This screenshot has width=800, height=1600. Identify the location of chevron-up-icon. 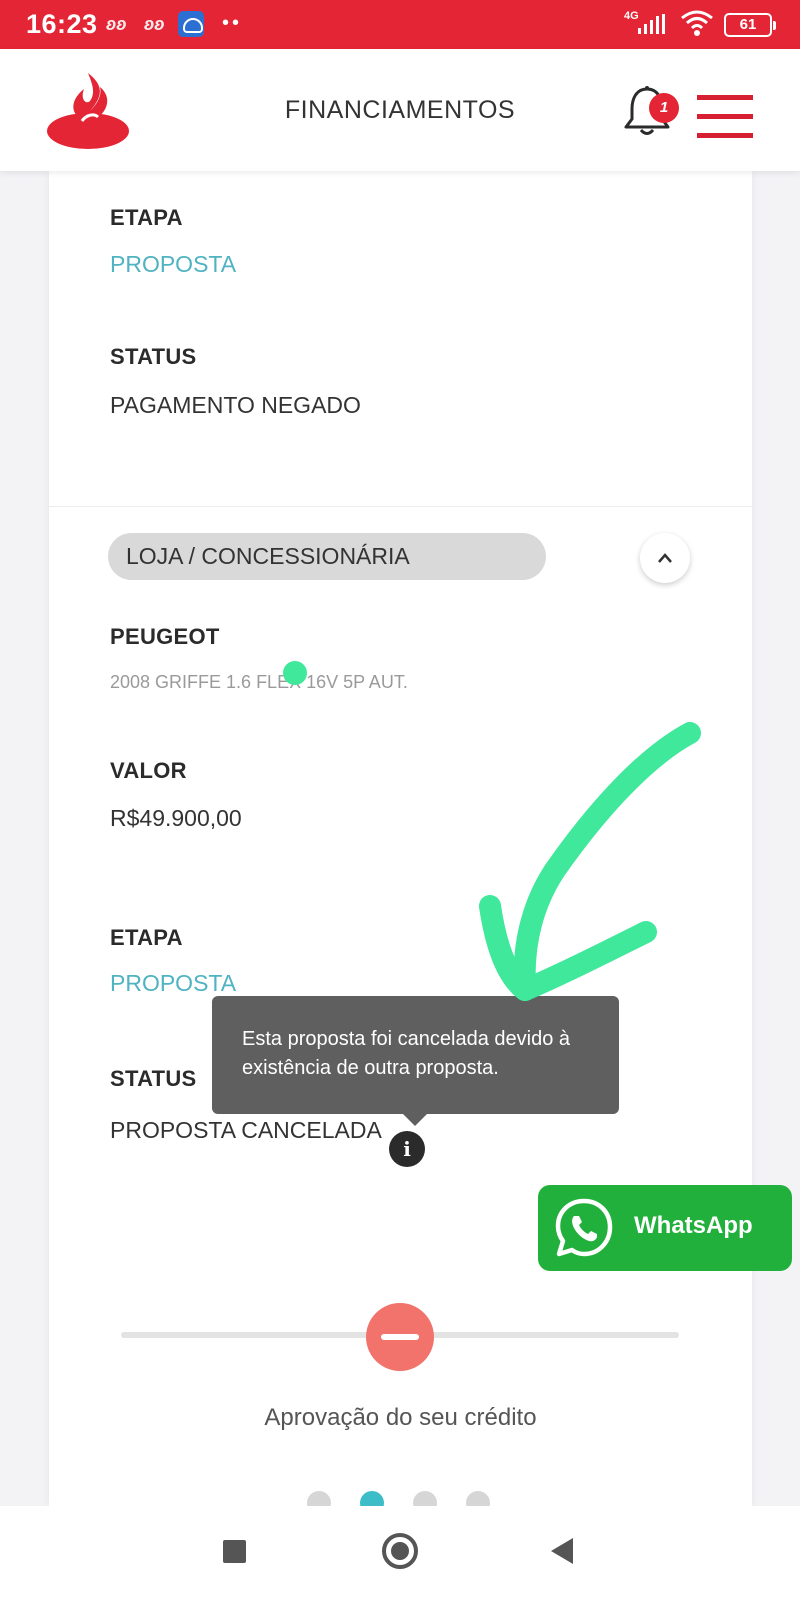
(665, 558).